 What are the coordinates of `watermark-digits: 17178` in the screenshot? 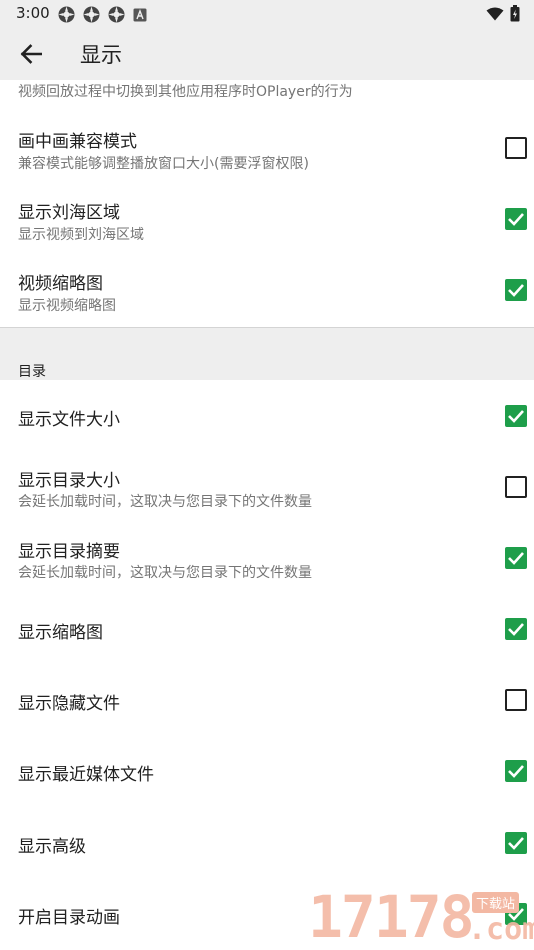 It's located at (391, 916).